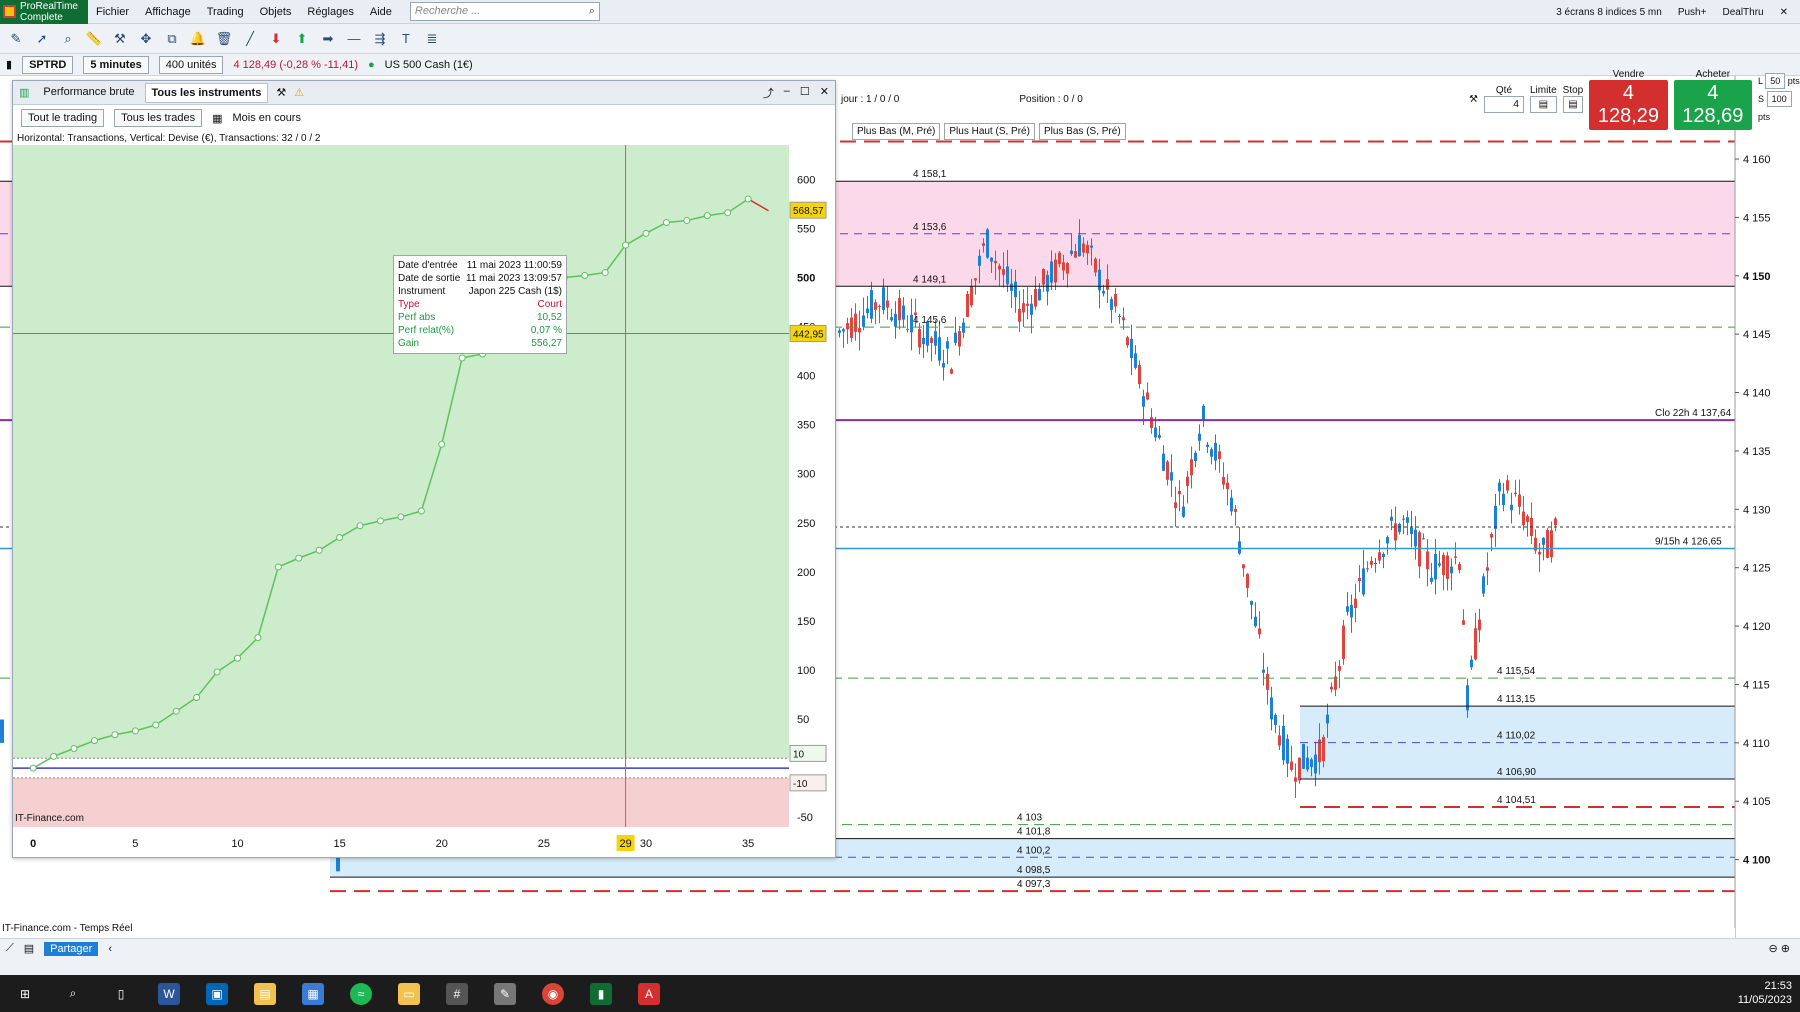 The image size is (1800, 1012). What do you see at coordinates (120, 39) in the screenshot?
I see `tools-icon: ⚒` at bounding box center [120, 39].